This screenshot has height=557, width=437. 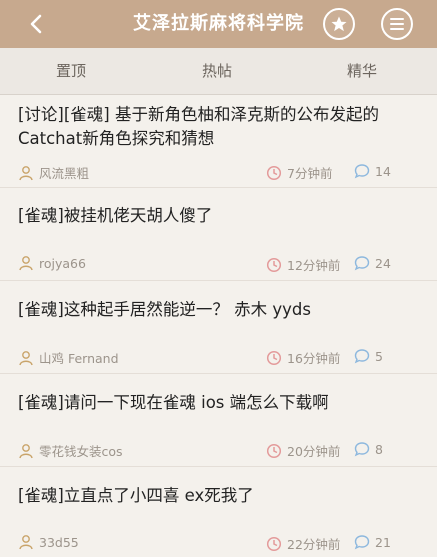 What do you see at coordinates (164, 309) in the screenshot?
I see `post-title: [雀魂]这种起手居然能逆一？ 赤木 yyds` at bounding box center [164, 309].